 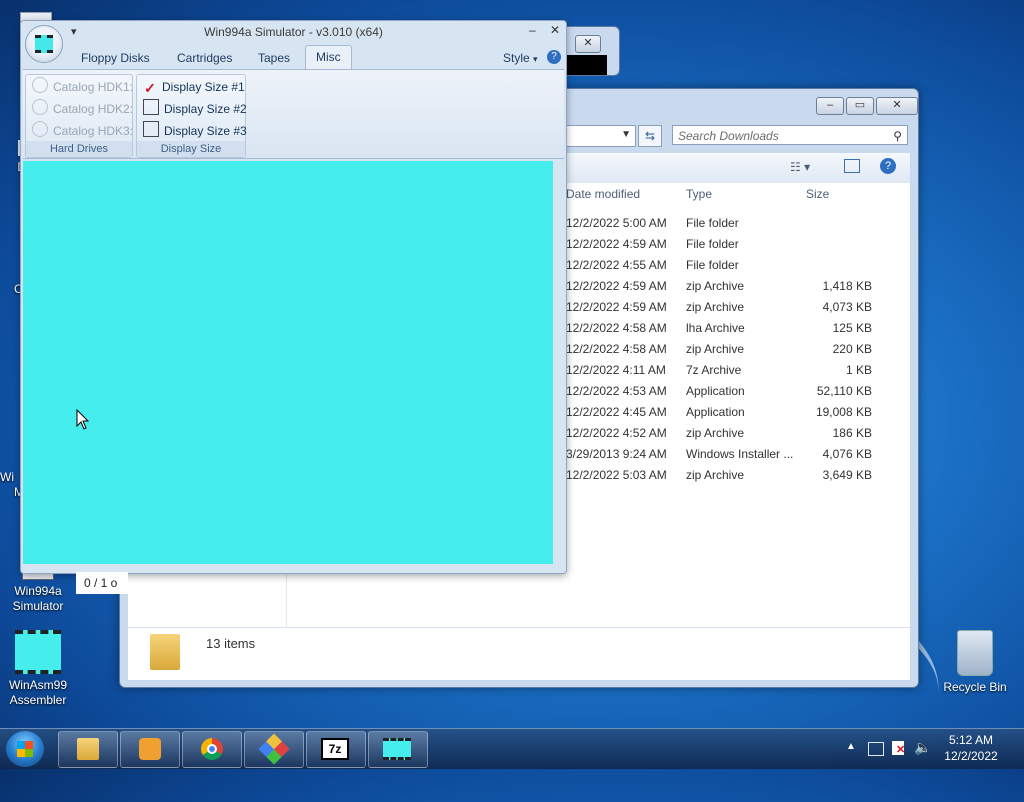 What do you see at coordinates (844, 391) in the screenshot?
I see `size-cell: 52,110 KB` at bounding box center [844, 391].